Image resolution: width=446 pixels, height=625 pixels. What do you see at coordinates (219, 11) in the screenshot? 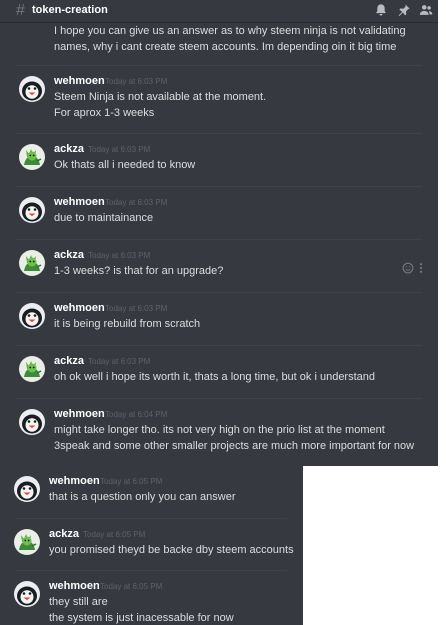
I see `channel-header: # token-creation` at bounding box center [219, 11].